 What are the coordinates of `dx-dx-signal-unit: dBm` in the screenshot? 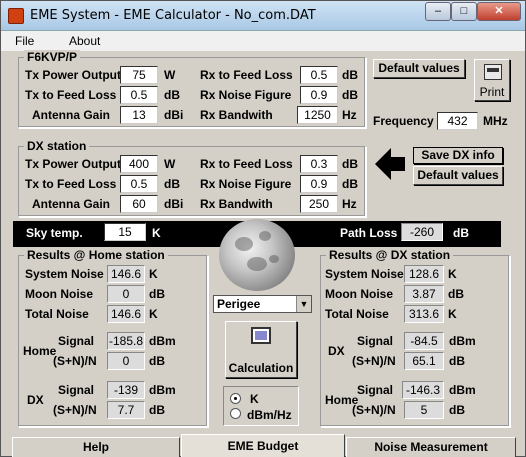 It's located at (462, 341).